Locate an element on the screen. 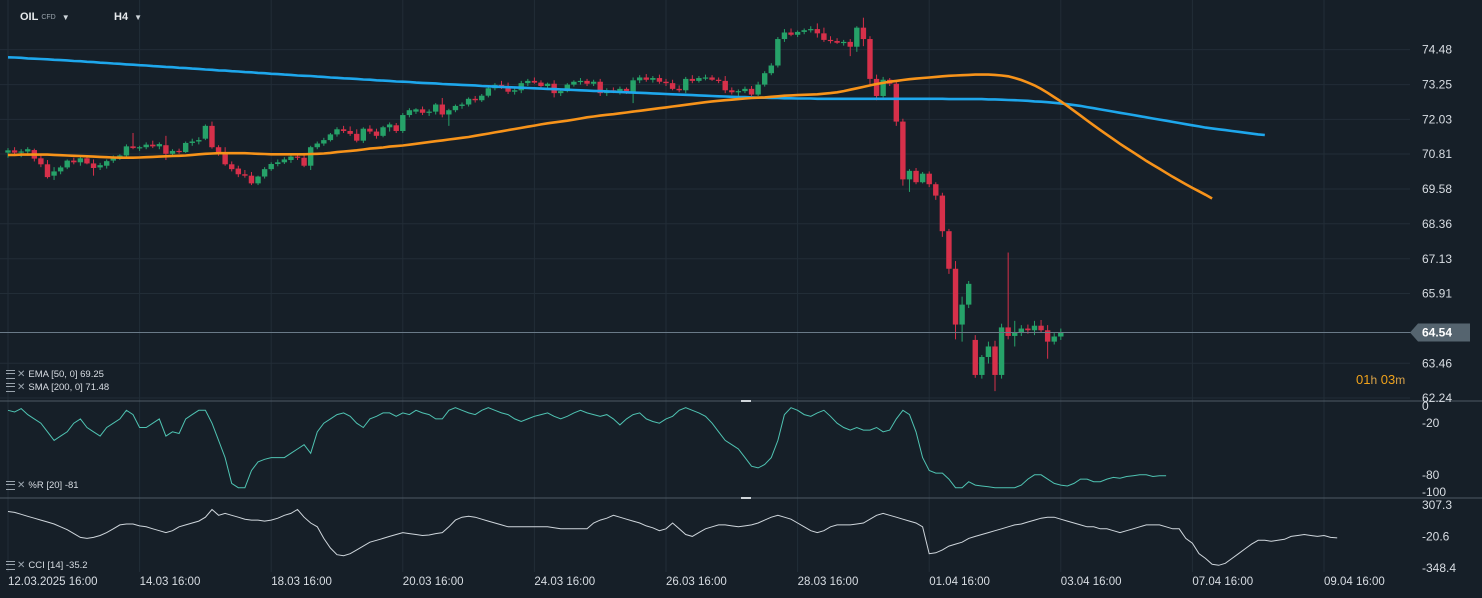  cci-tick-label: -20.6 is located at coordinates (1436, 537).